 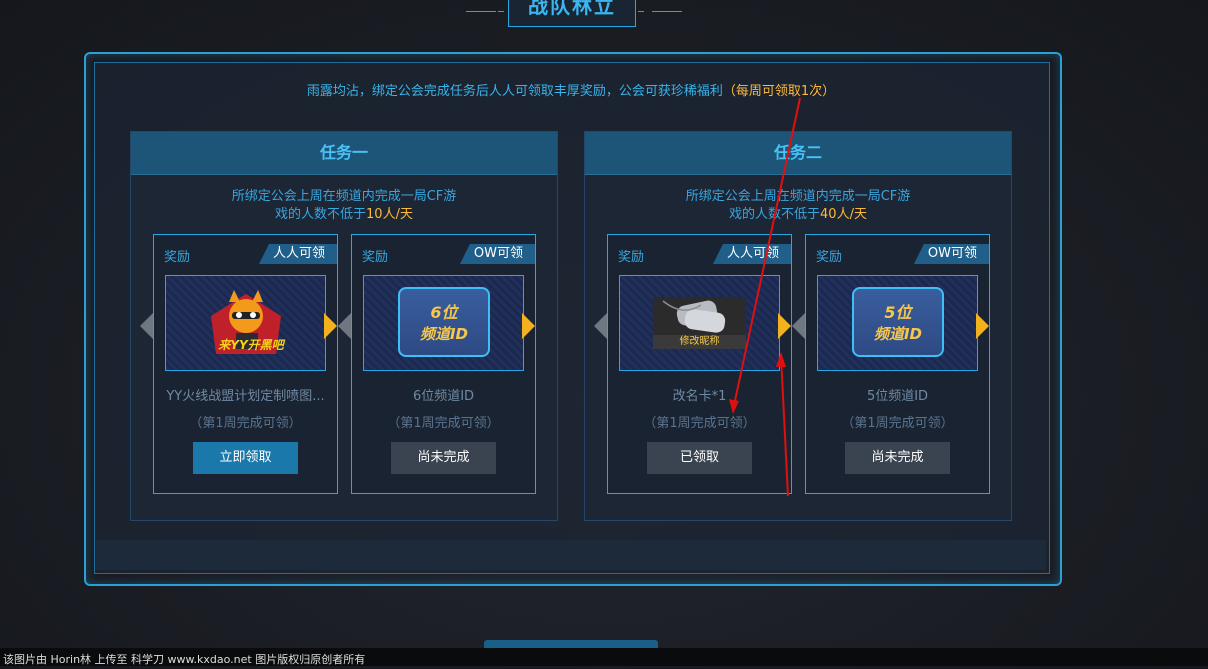 I want to click on annotation-arrows, so click(x=765, y=297).